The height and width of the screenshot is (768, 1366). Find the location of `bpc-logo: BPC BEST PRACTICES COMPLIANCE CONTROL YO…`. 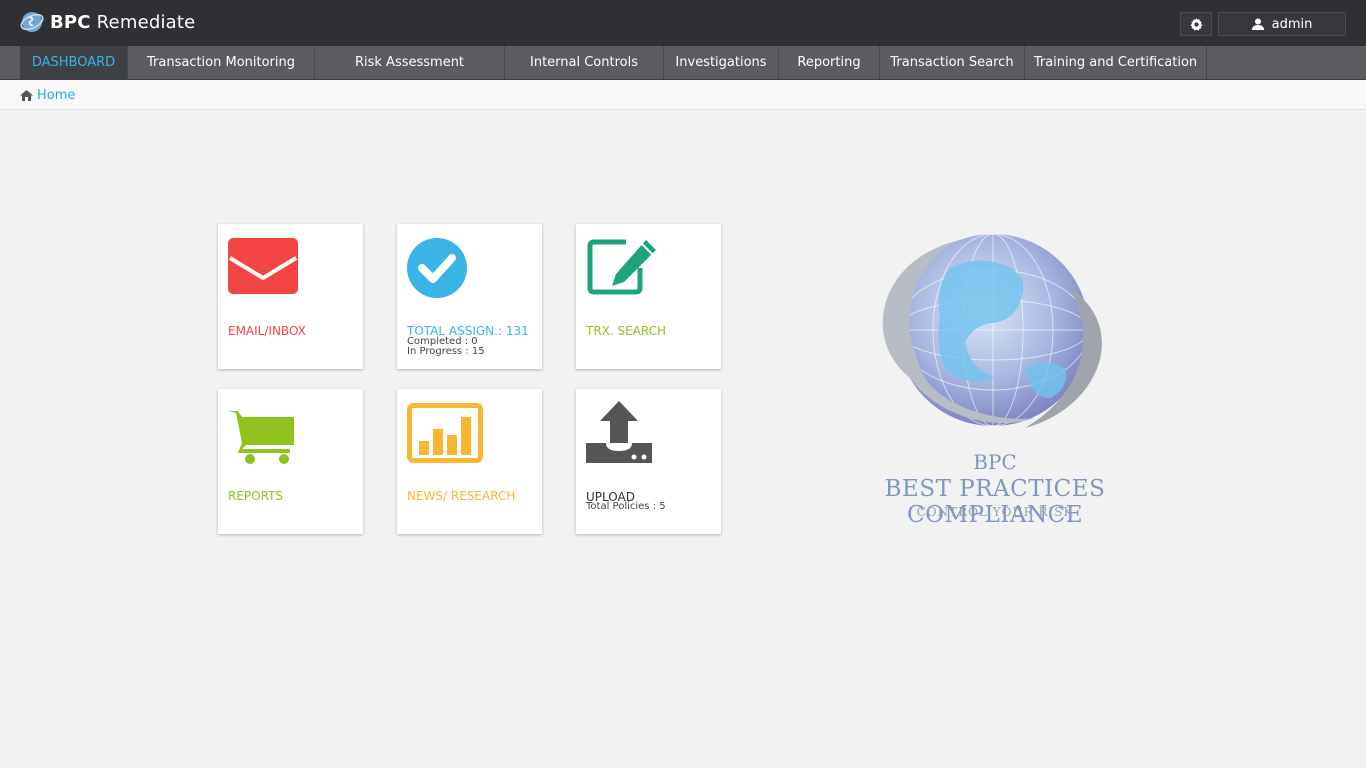

bpc-logo: BPC BEST PRACTICES COMPLIANCE CONTROL YO… is located at coordinates (995, 378).